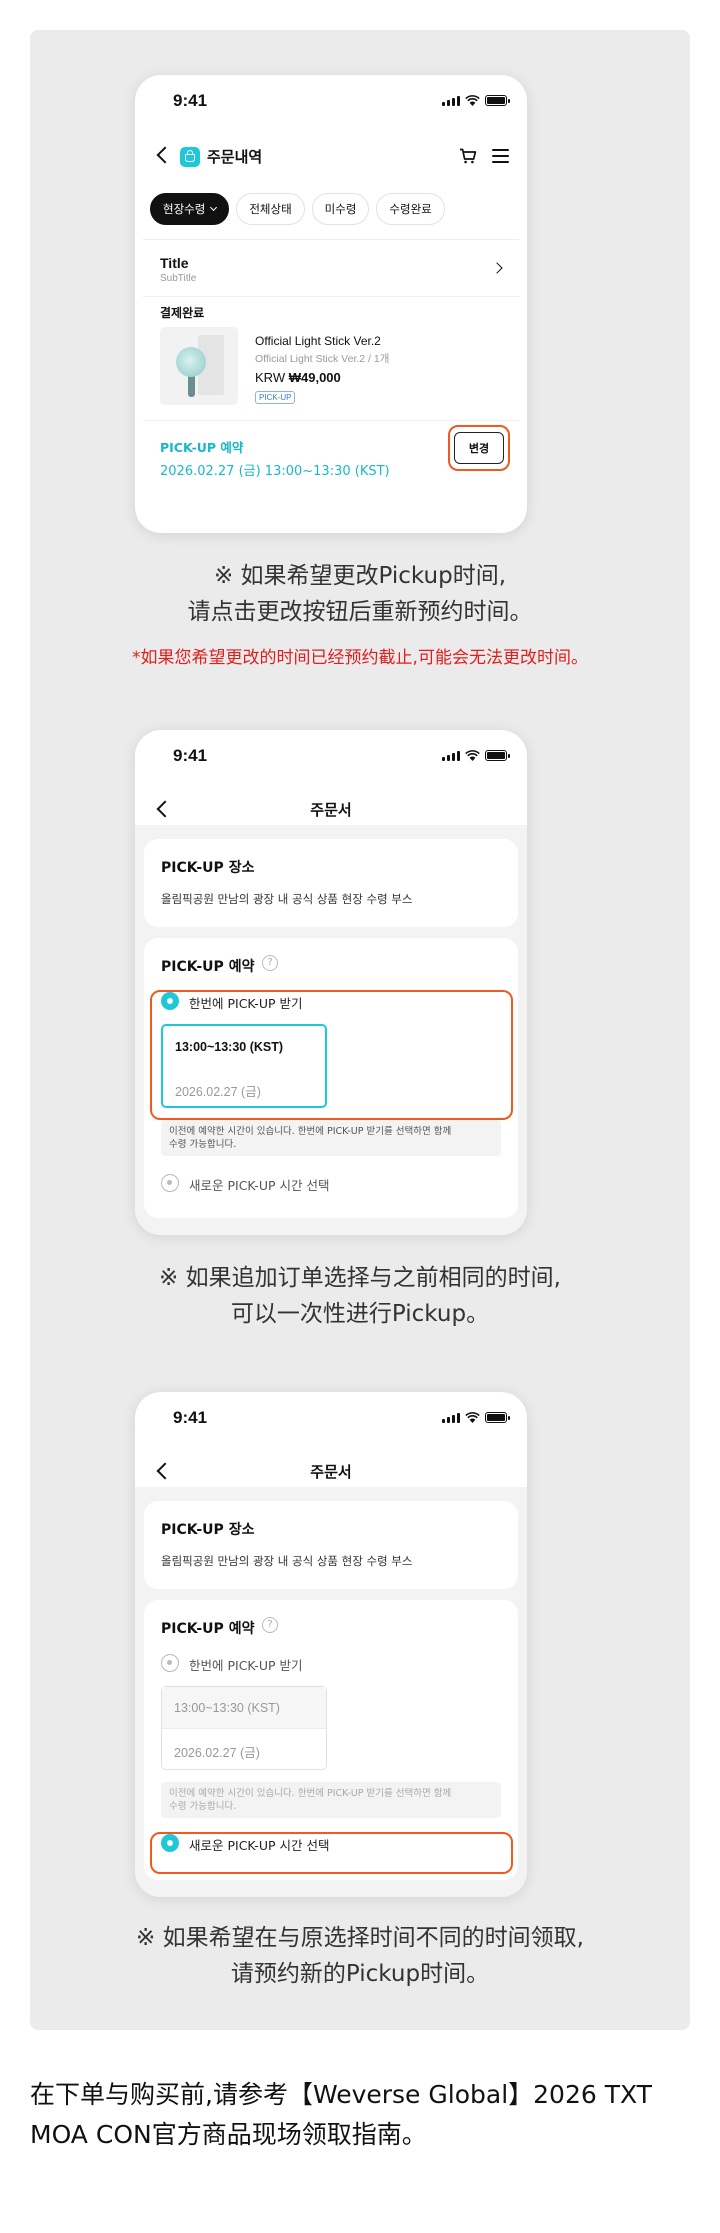 The image size is (720, 2233). I want to click on pickup-label: PICK-UP 예약, so click(202, 447).